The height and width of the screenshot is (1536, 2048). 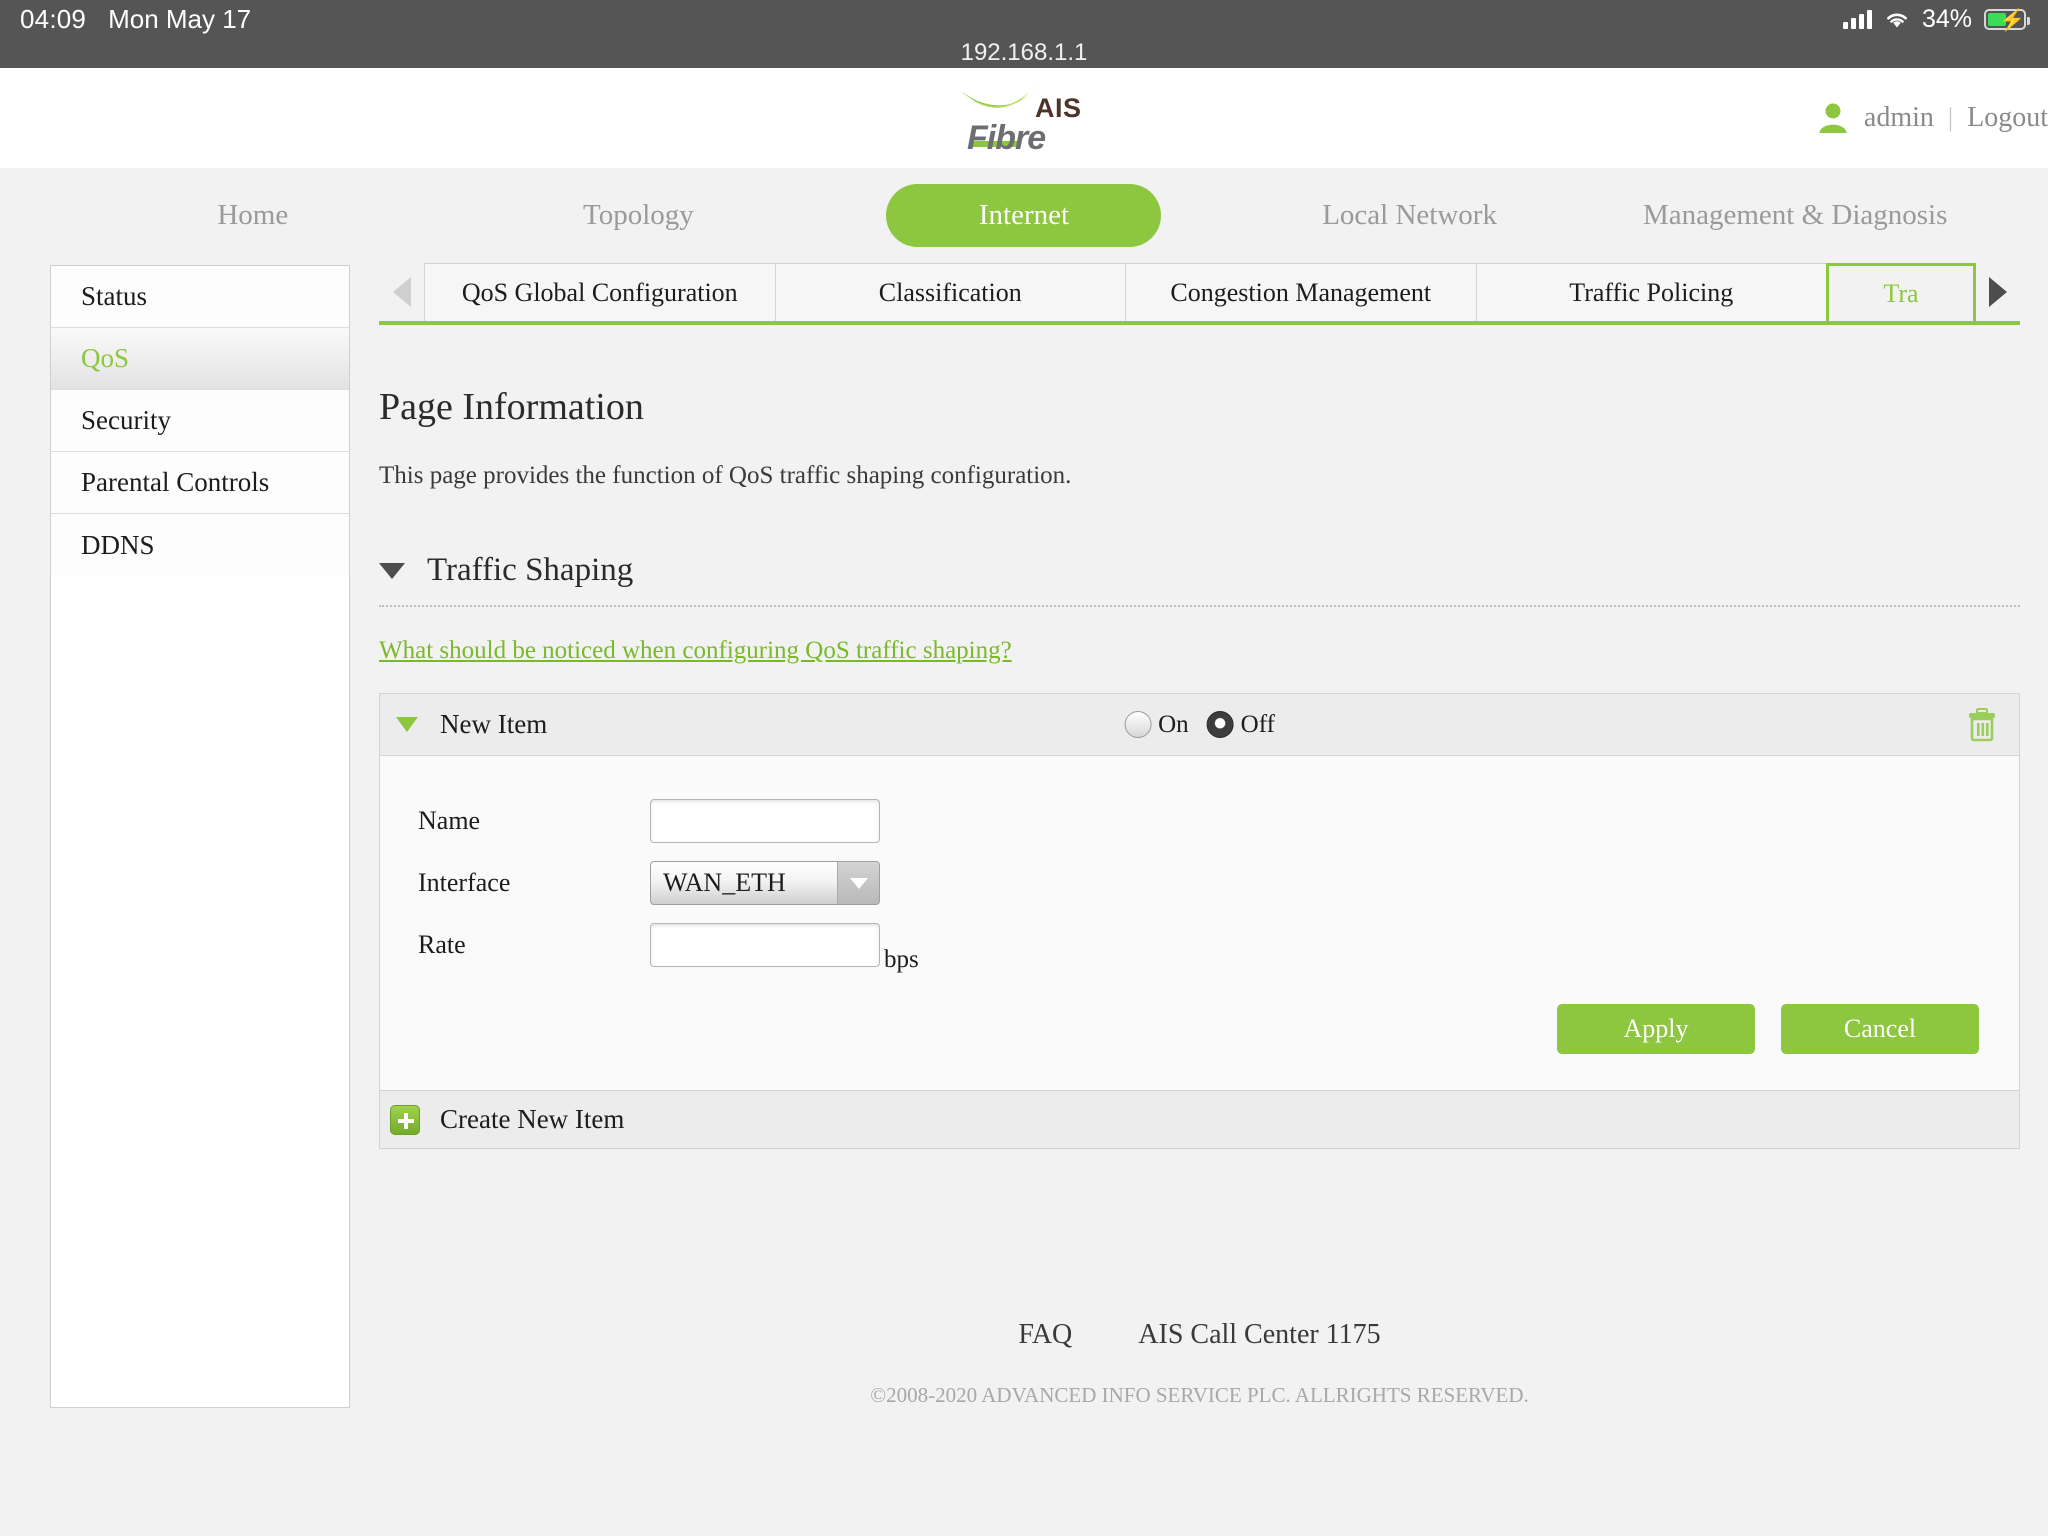 I want to click on item-collapse-chevron-icon, so click(x=407, y=724).